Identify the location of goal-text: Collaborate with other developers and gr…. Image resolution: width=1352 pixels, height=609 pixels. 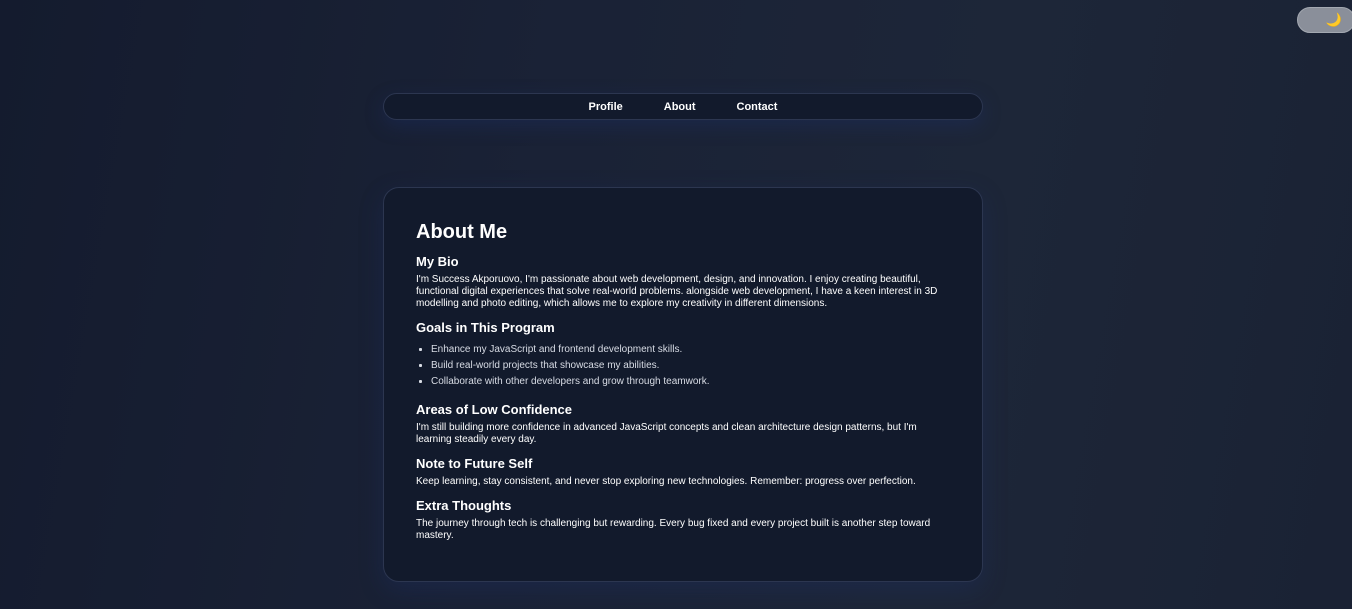
(570, 381).